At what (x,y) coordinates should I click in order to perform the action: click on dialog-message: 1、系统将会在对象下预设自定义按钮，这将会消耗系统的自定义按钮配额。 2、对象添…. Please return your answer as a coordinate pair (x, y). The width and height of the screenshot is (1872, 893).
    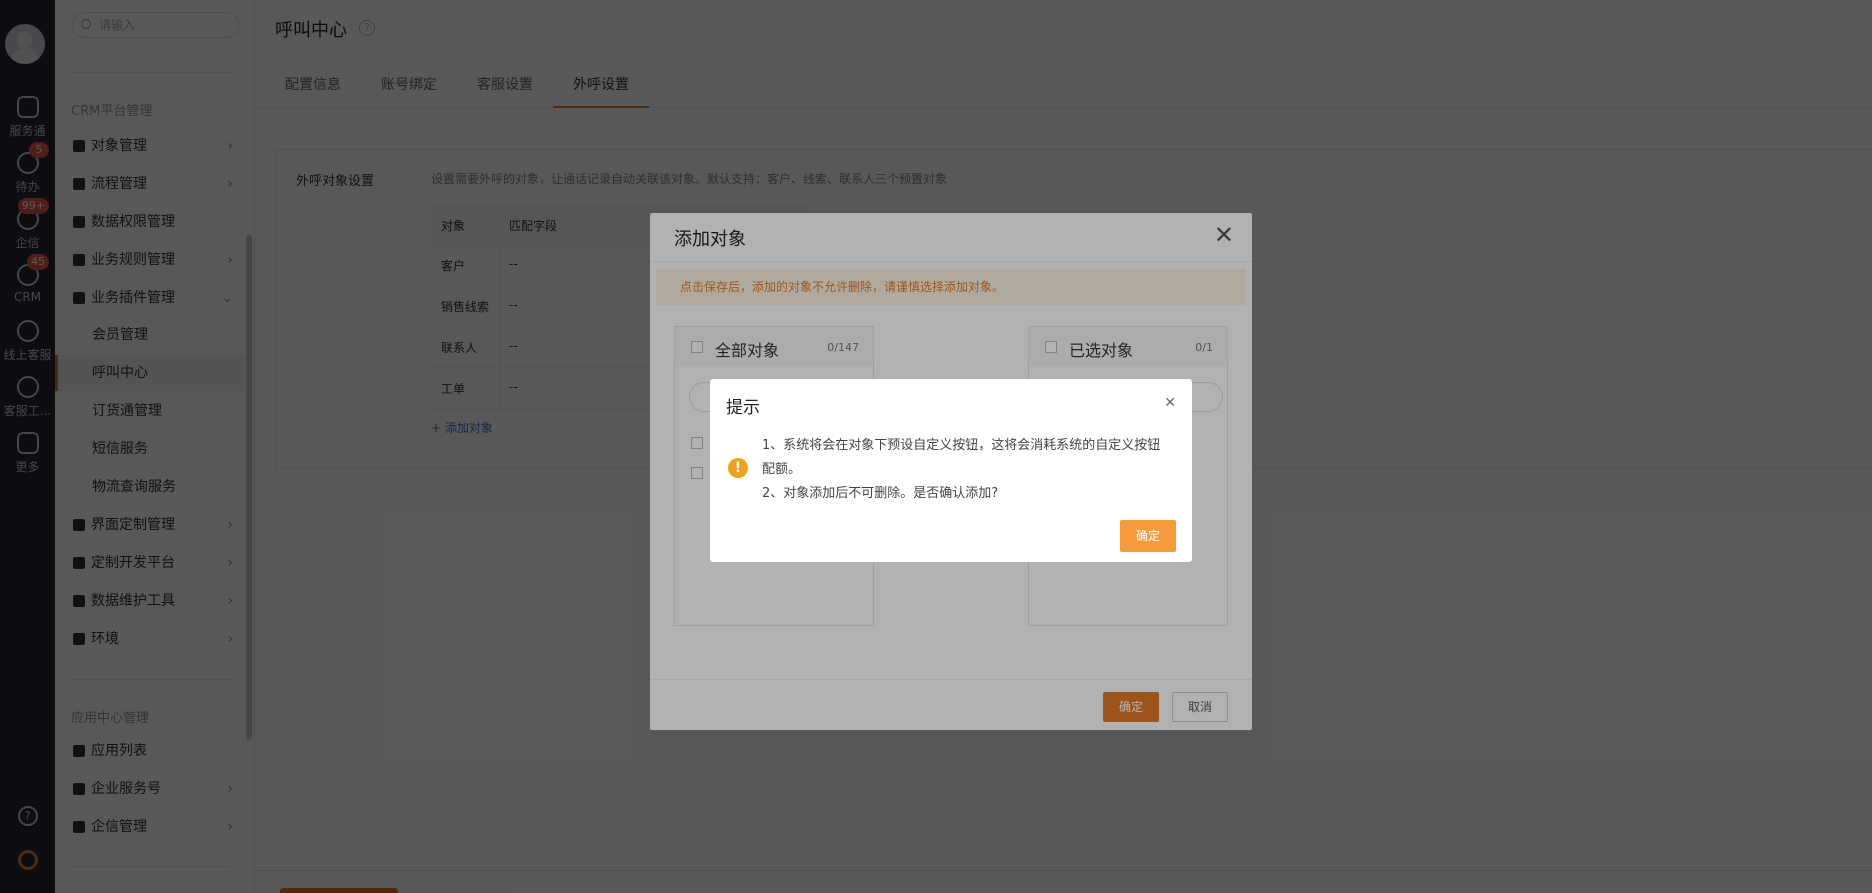
    Looking at the image, I should click on (967, 470).